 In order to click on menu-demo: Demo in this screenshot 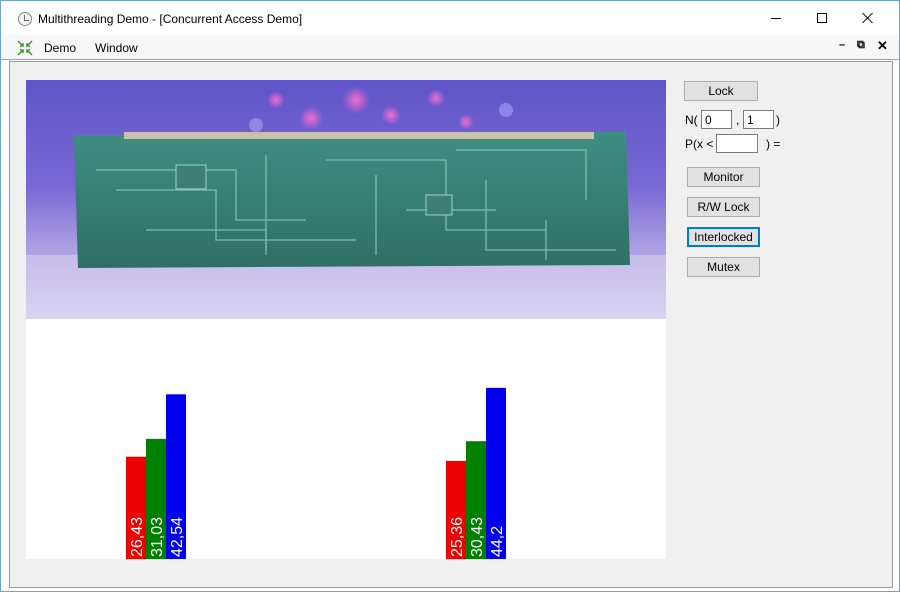, I will do `click(60, 48)`.